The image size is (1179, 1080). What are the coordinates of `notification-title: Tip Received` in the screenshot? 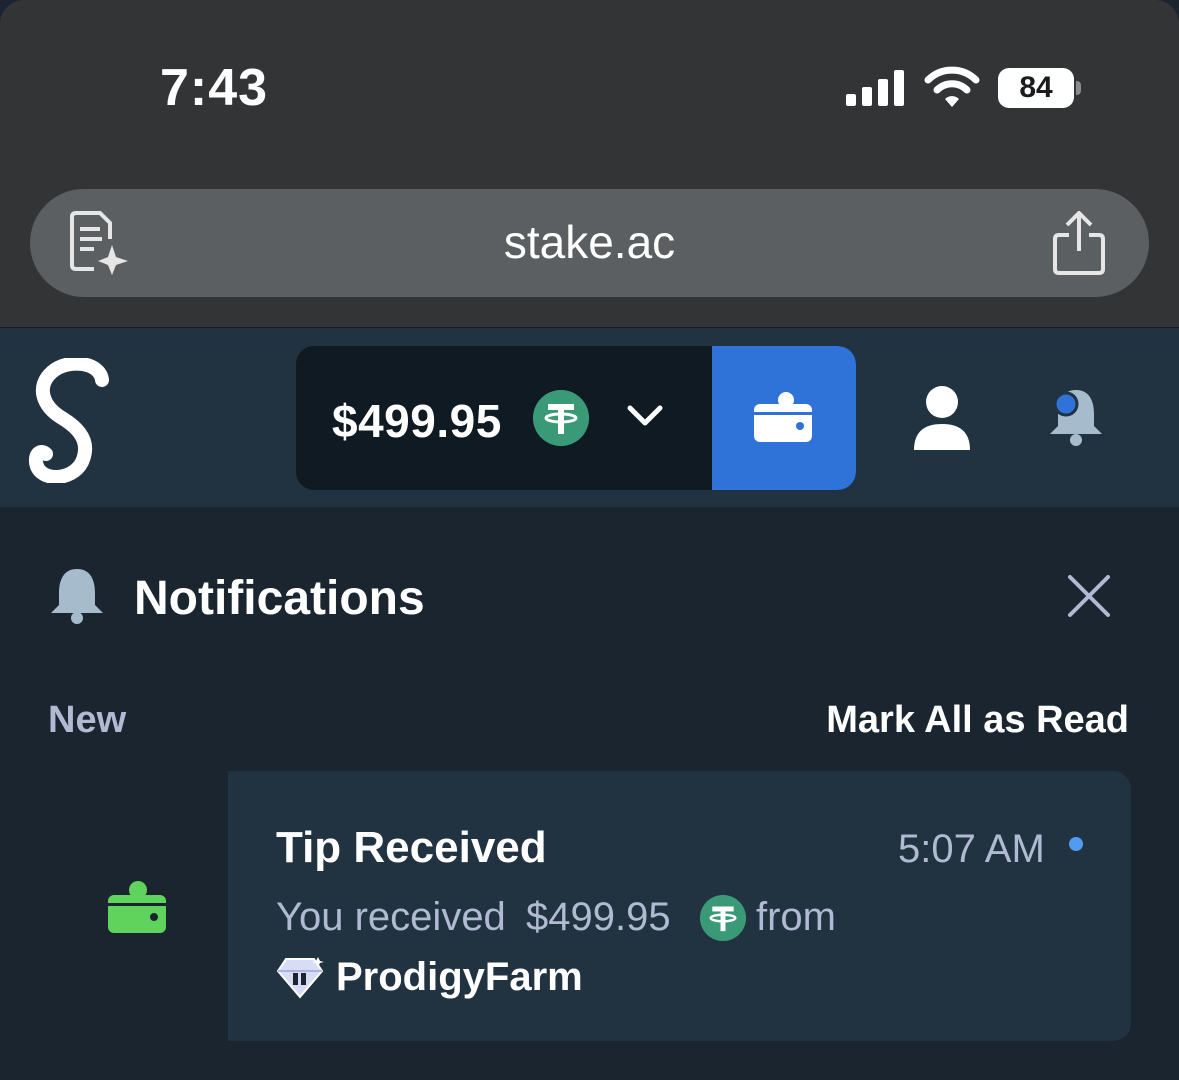 It's located at (411, 847).